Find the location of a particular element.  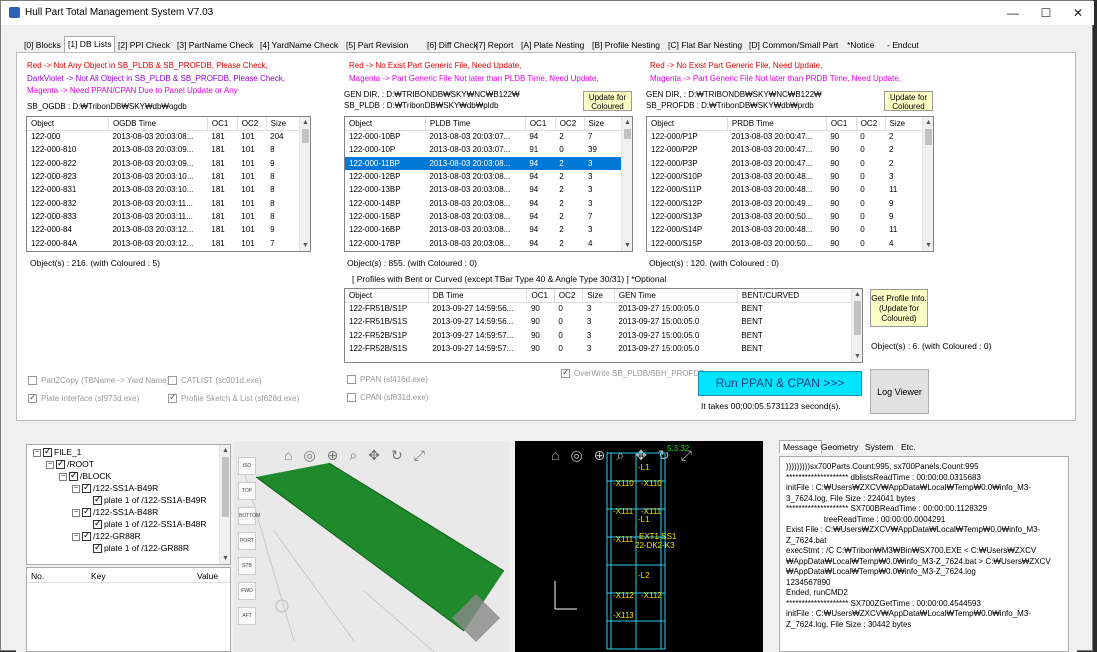

maximize-button: ☐ is located at coordinates (1046, 13).